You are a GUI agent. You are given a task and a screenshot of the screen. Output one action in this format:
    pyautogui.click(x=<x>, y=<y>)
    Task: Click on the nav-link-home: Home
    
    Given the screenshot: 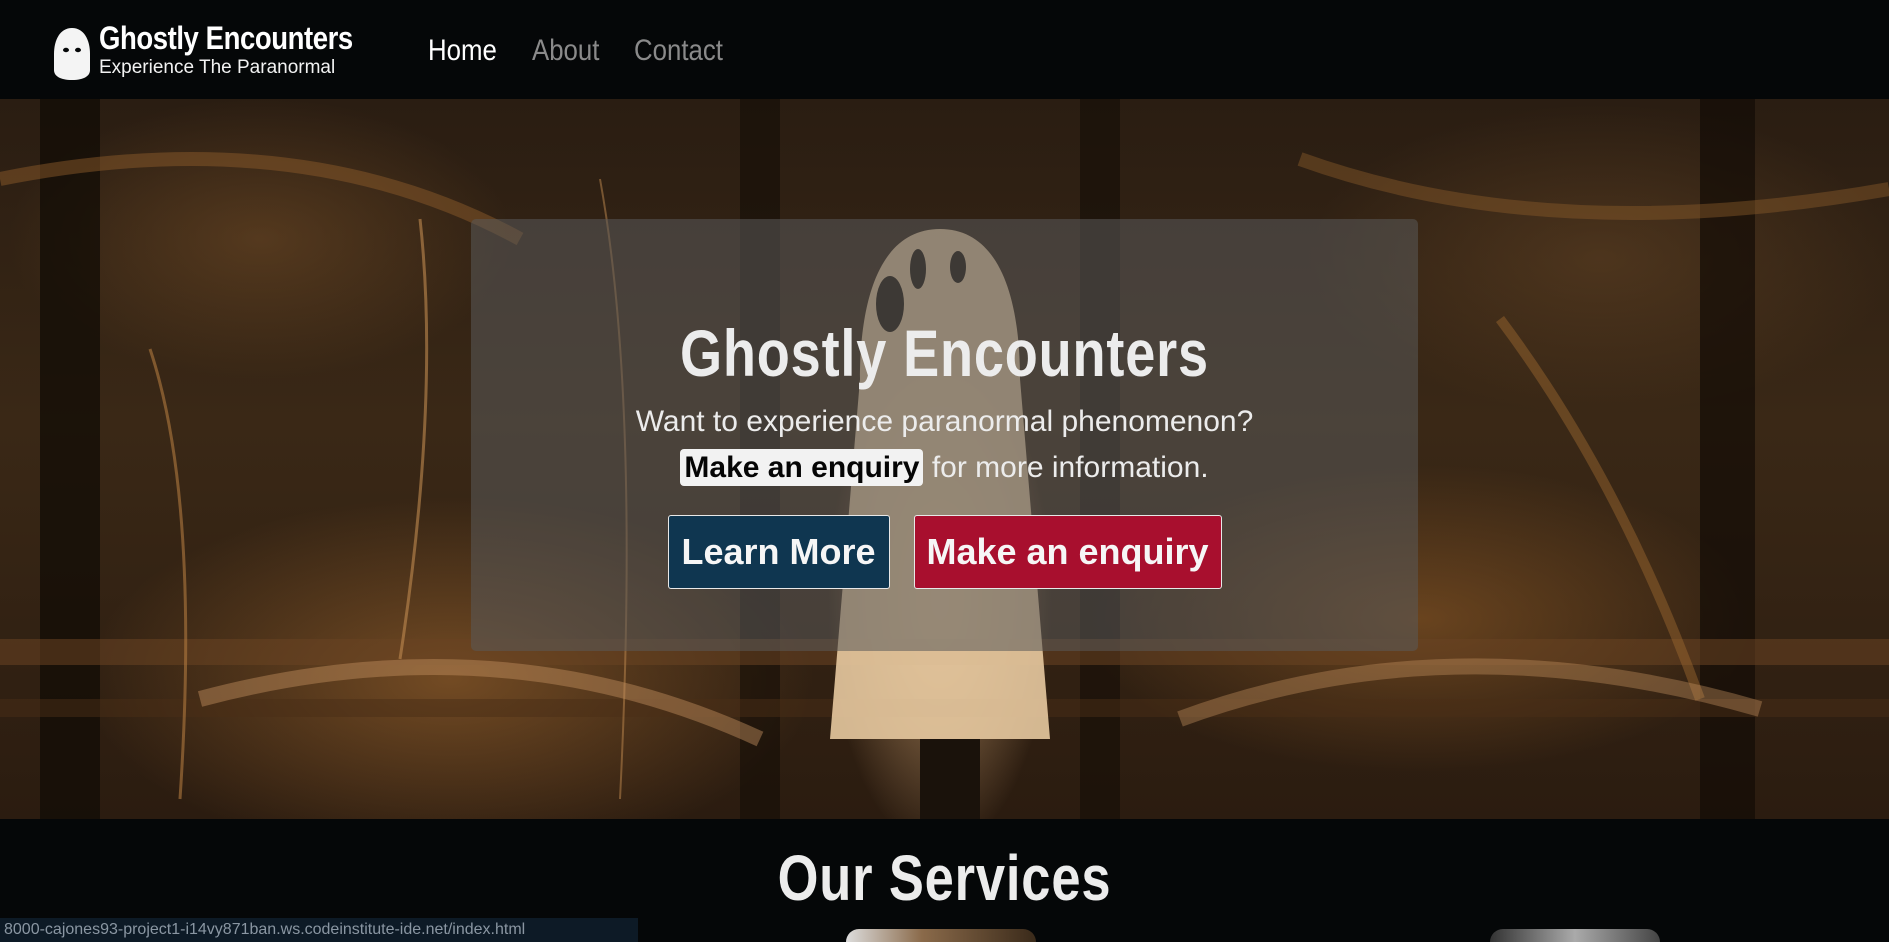 What is the action you would take?
    pyautogui.click(x=462, y=51)
    